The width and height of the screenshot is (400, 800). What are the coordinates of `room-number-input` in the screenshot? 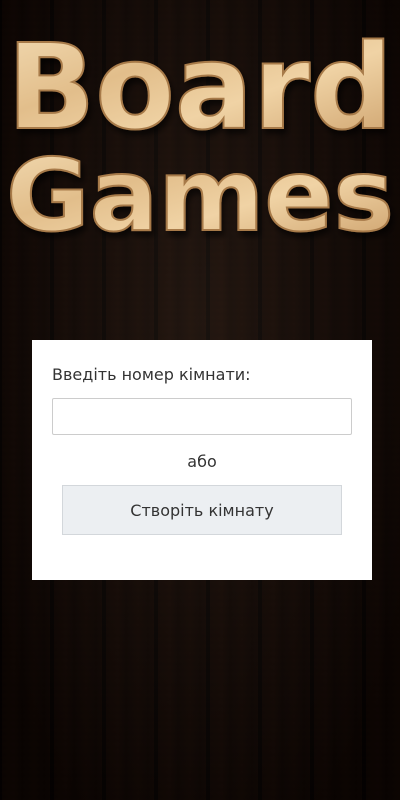 It's located at (202, 416).